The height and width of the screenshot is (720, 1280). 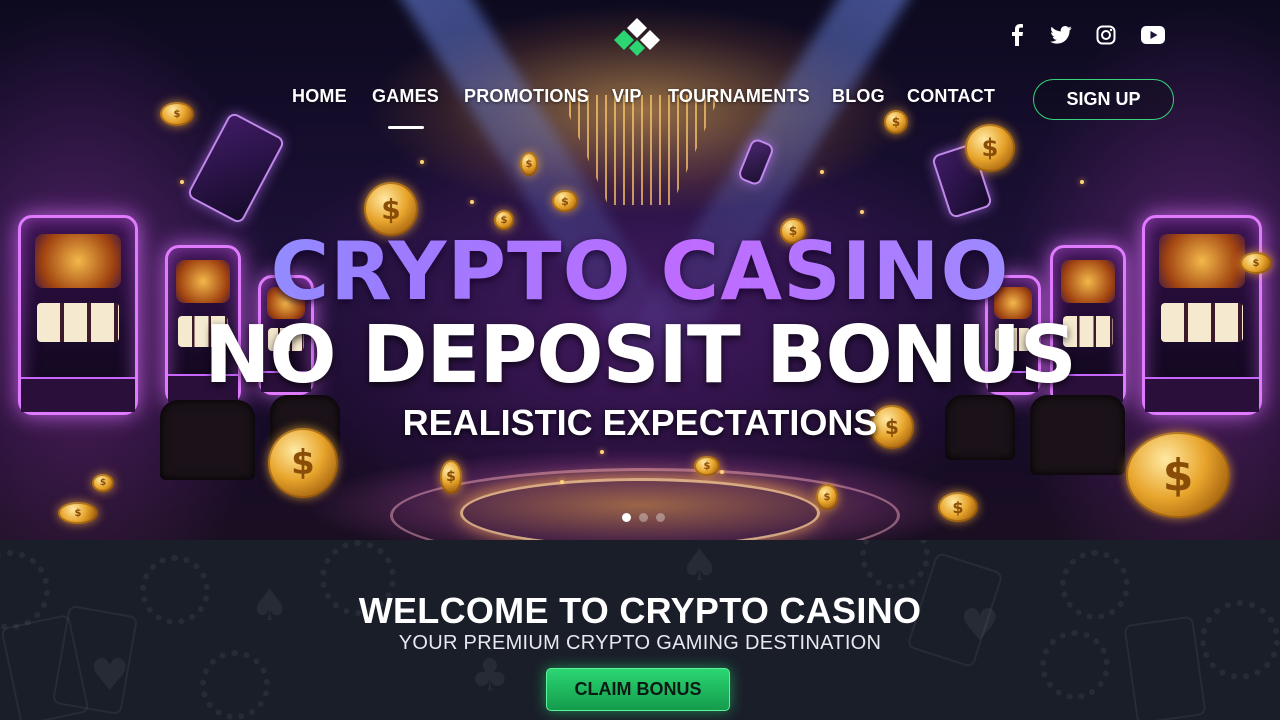 What do you see at coordinates (1153, 35) in the screenshot?
I see `youtube-icon` at bounding box center [1153, 35].